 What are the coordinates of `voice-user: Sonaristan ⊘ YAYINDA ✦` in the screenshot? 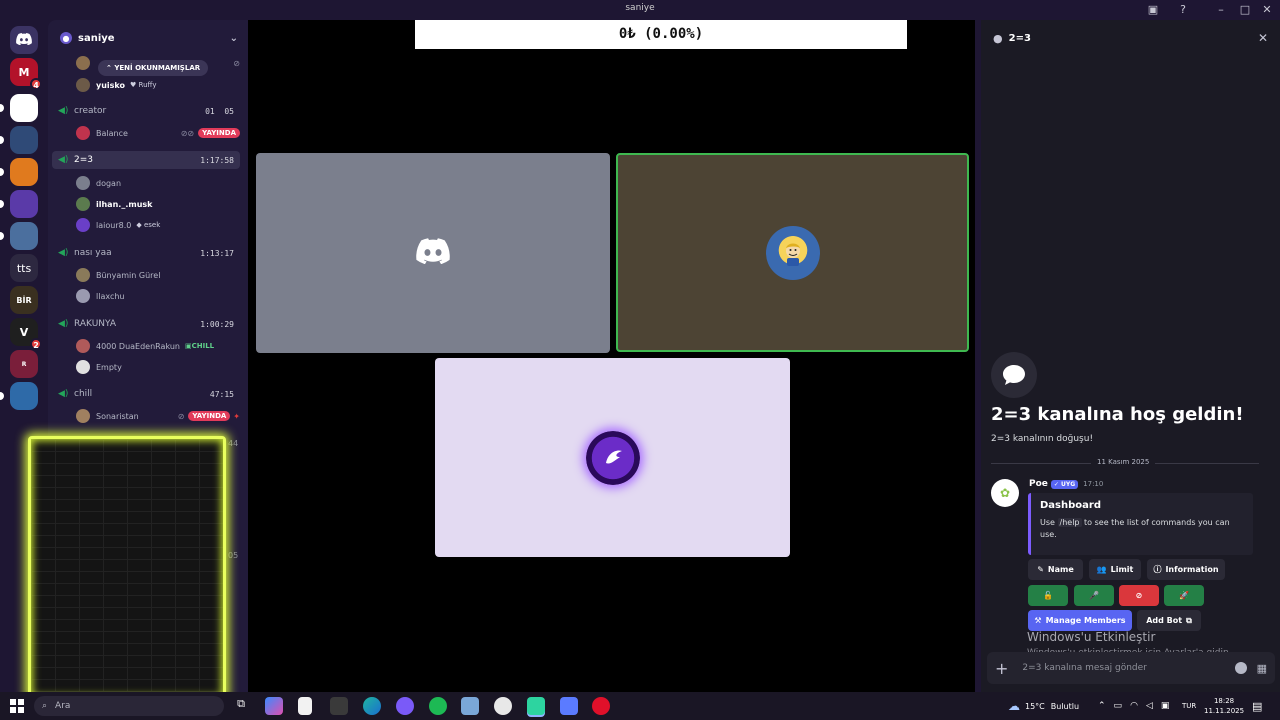 It's located at (158, 416).